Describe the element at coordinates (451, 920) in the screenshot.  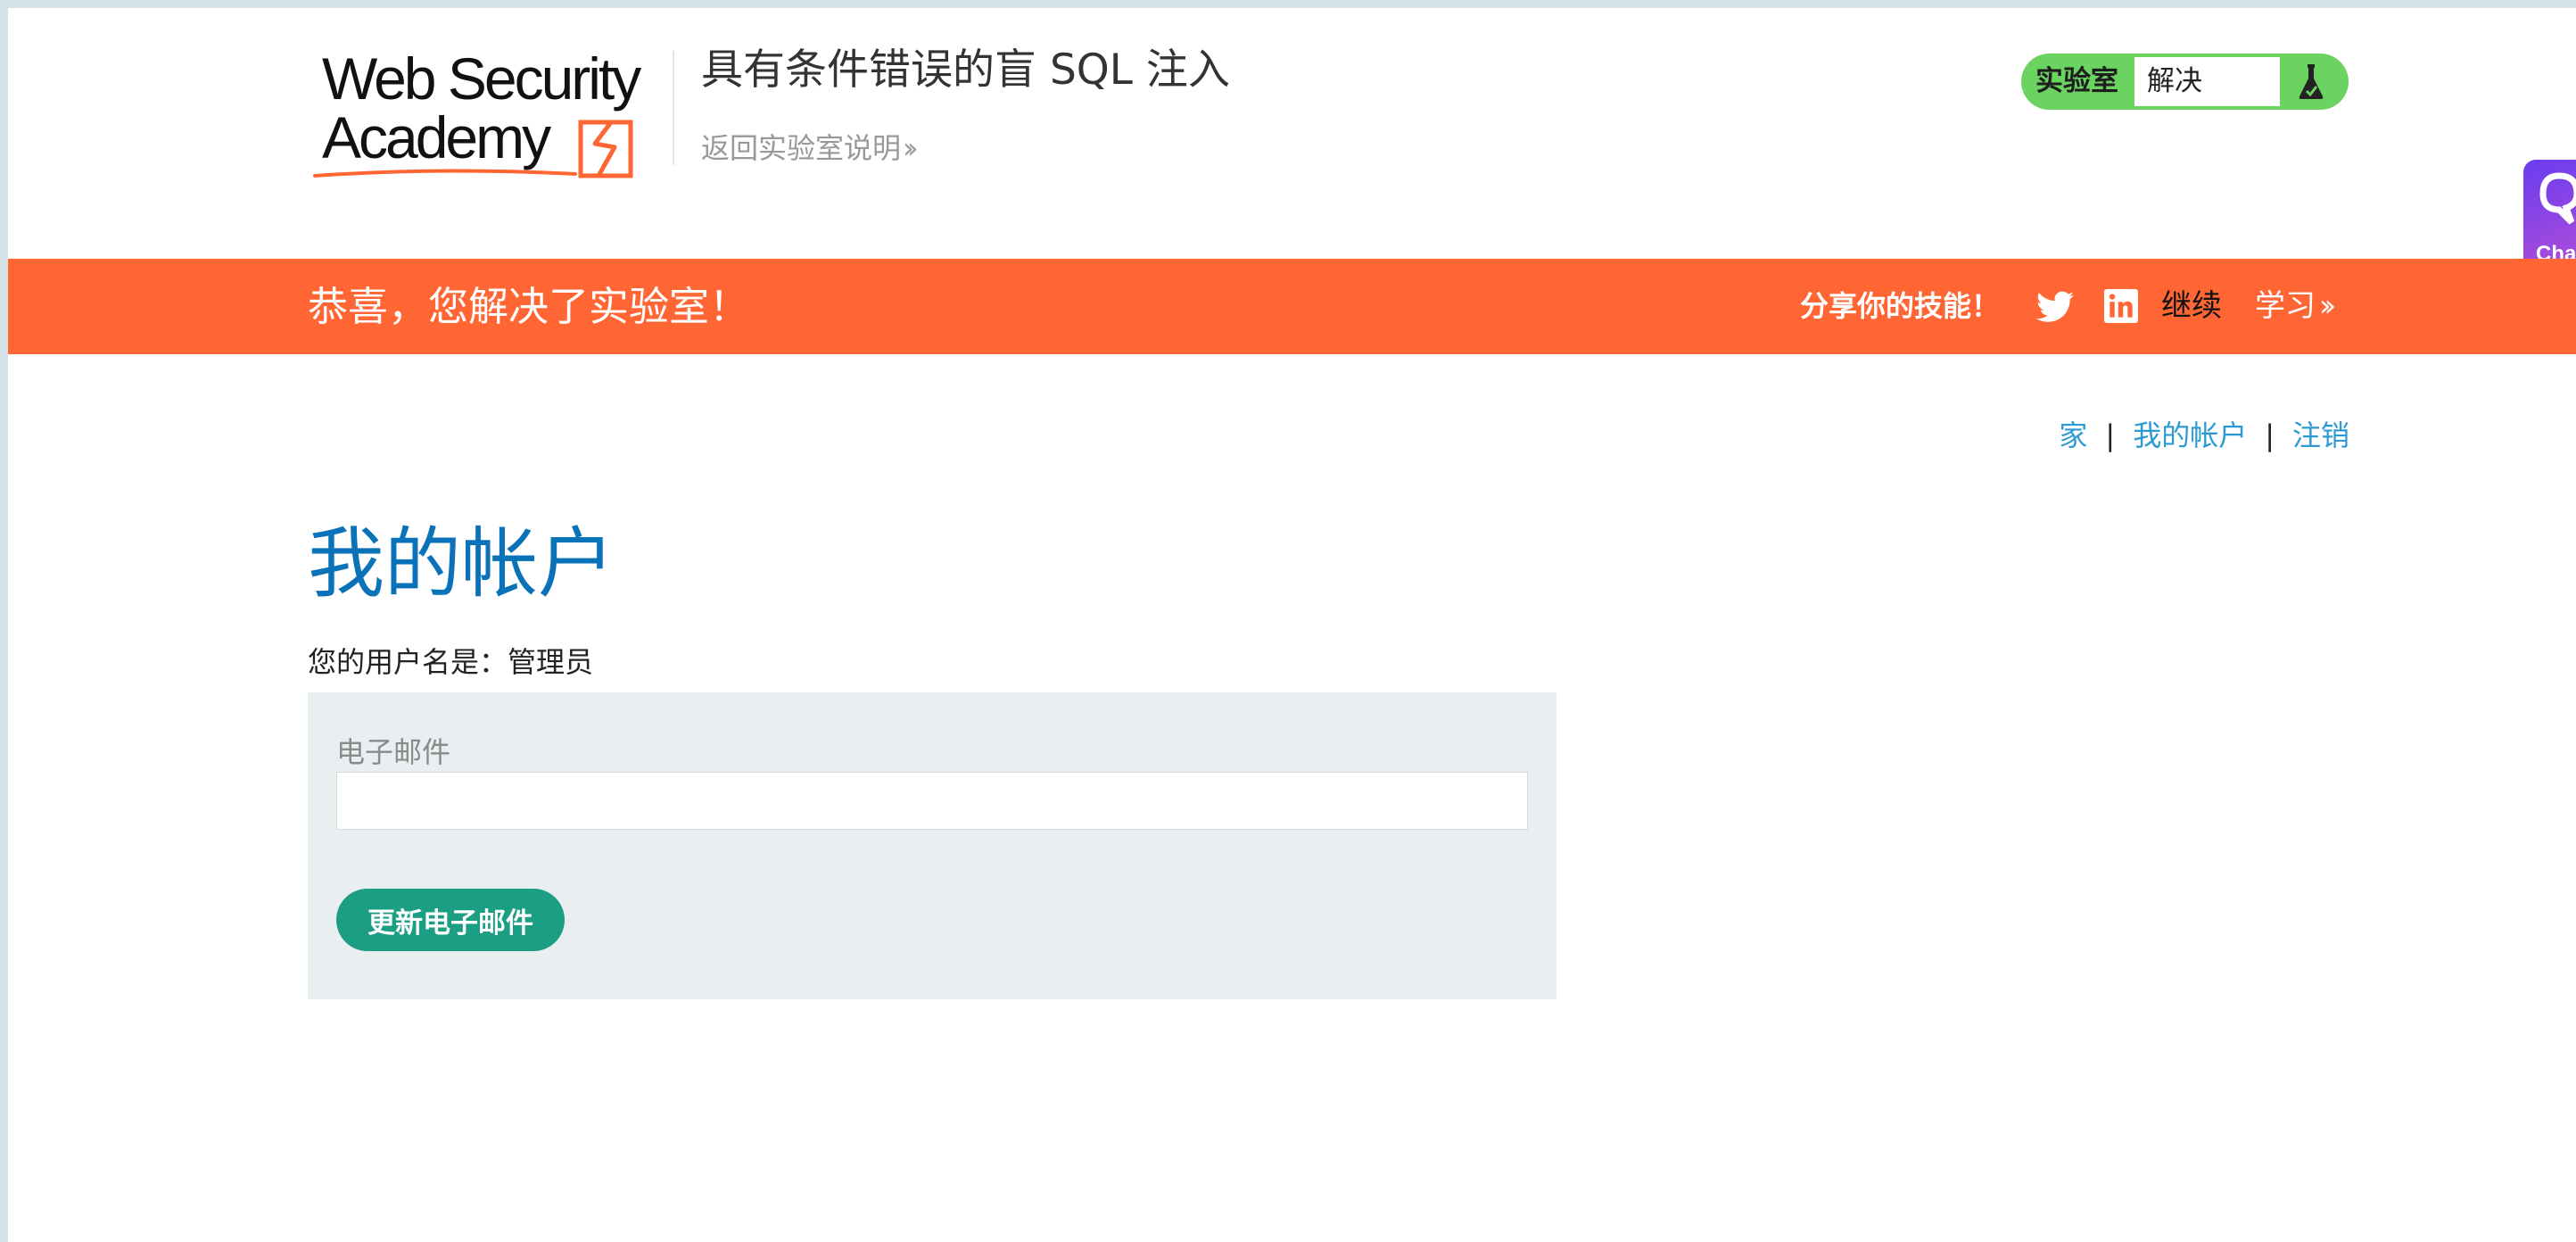
I see `update-email-button: 更新电子邮件` at that location.